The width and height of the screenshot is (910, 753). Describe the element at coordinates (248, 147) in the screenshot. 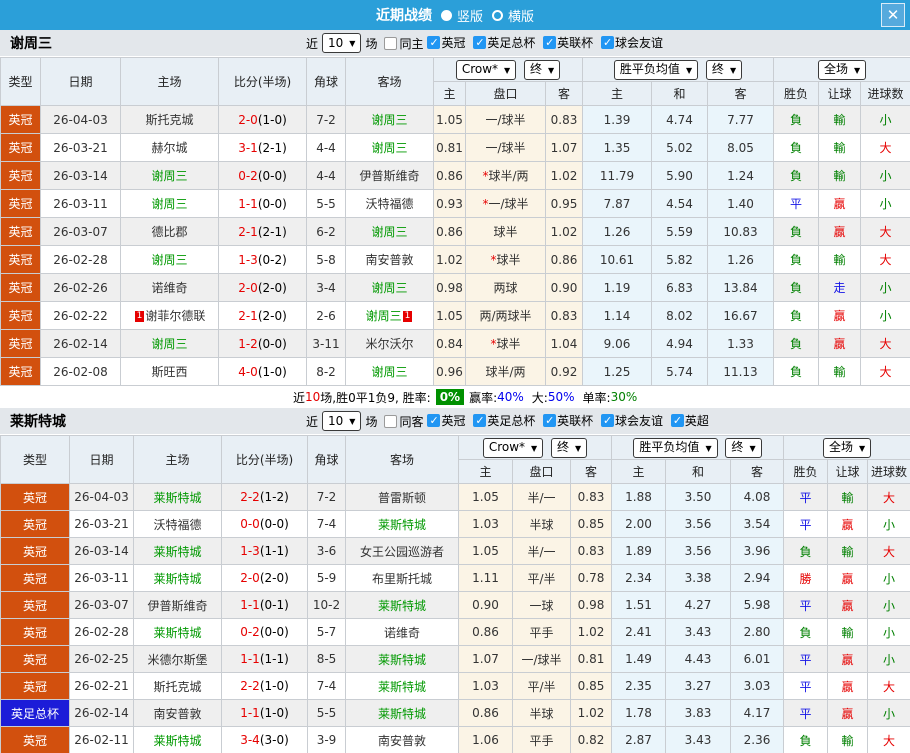

I see `fulltime-score: 3-1` at that location.